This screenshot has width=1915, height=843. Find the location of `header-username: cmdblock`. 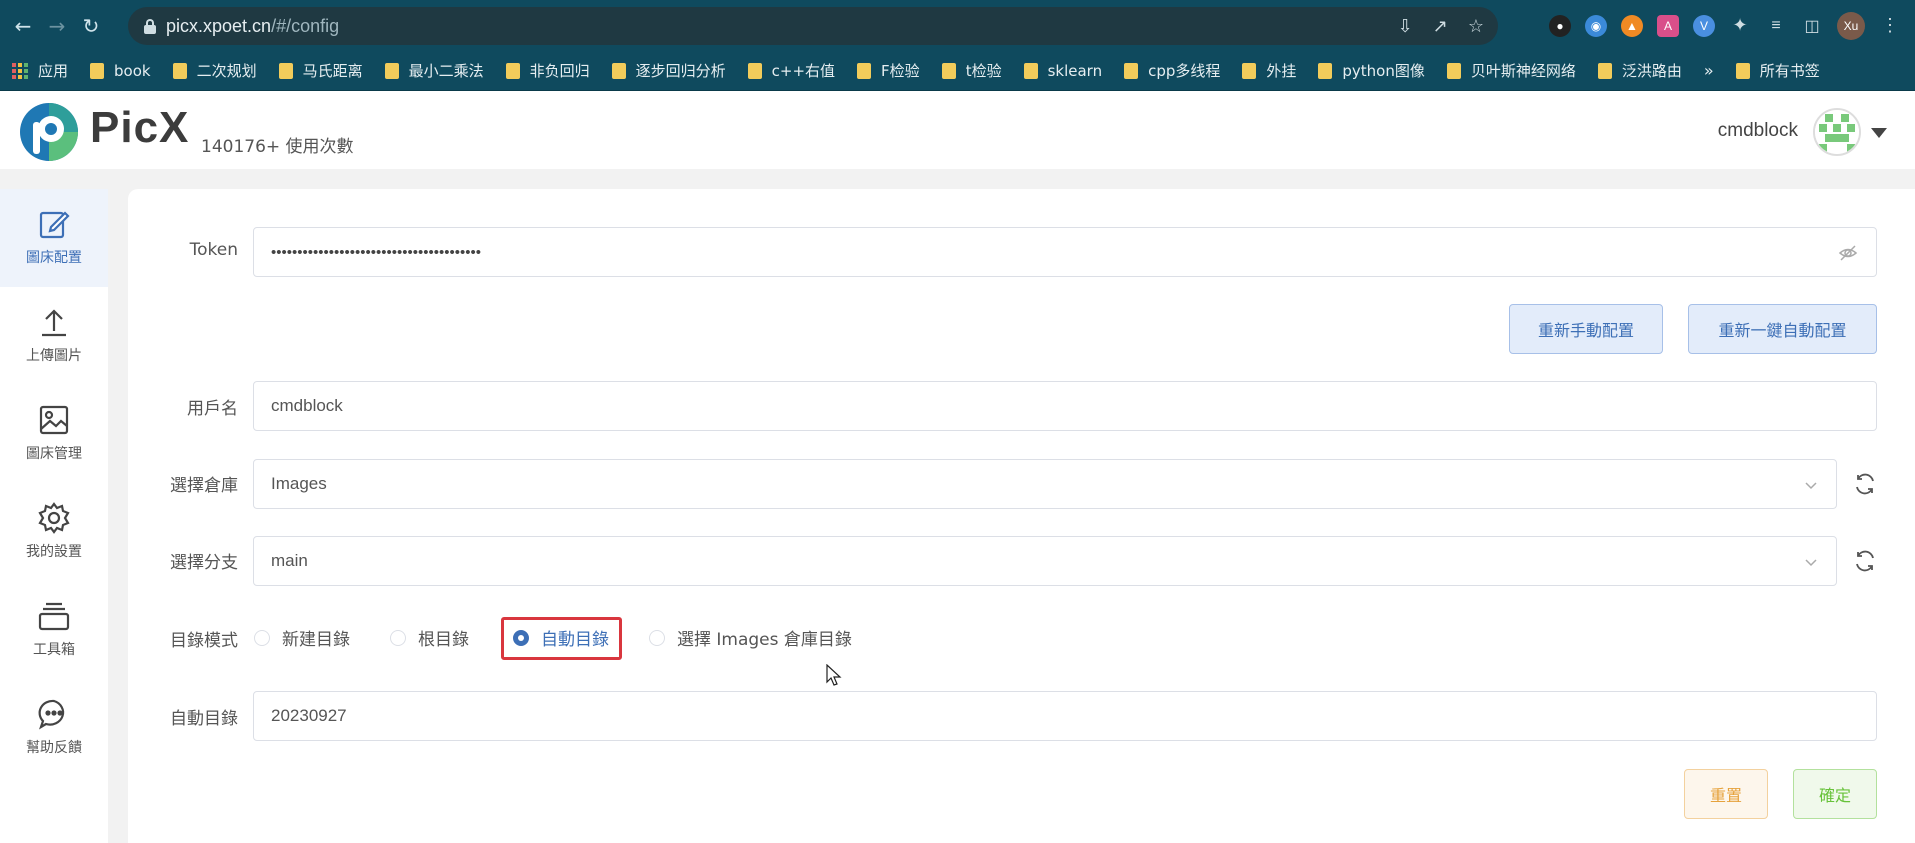

header-username: cmdblock is located at coordinates (1758, 131).